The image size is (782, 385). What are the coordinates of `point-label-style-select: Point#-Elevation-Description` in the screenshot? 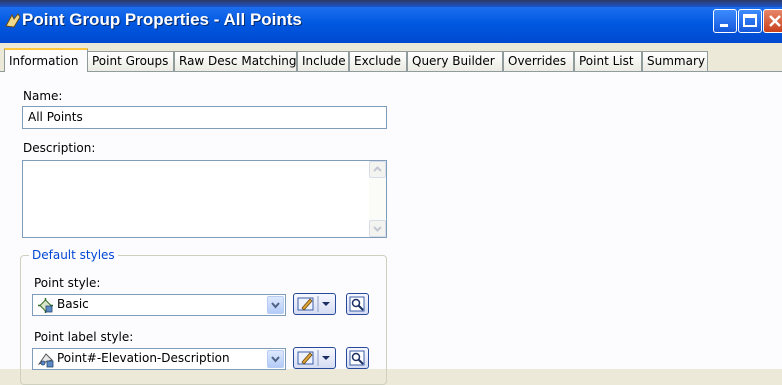 It's located at (159, 359).